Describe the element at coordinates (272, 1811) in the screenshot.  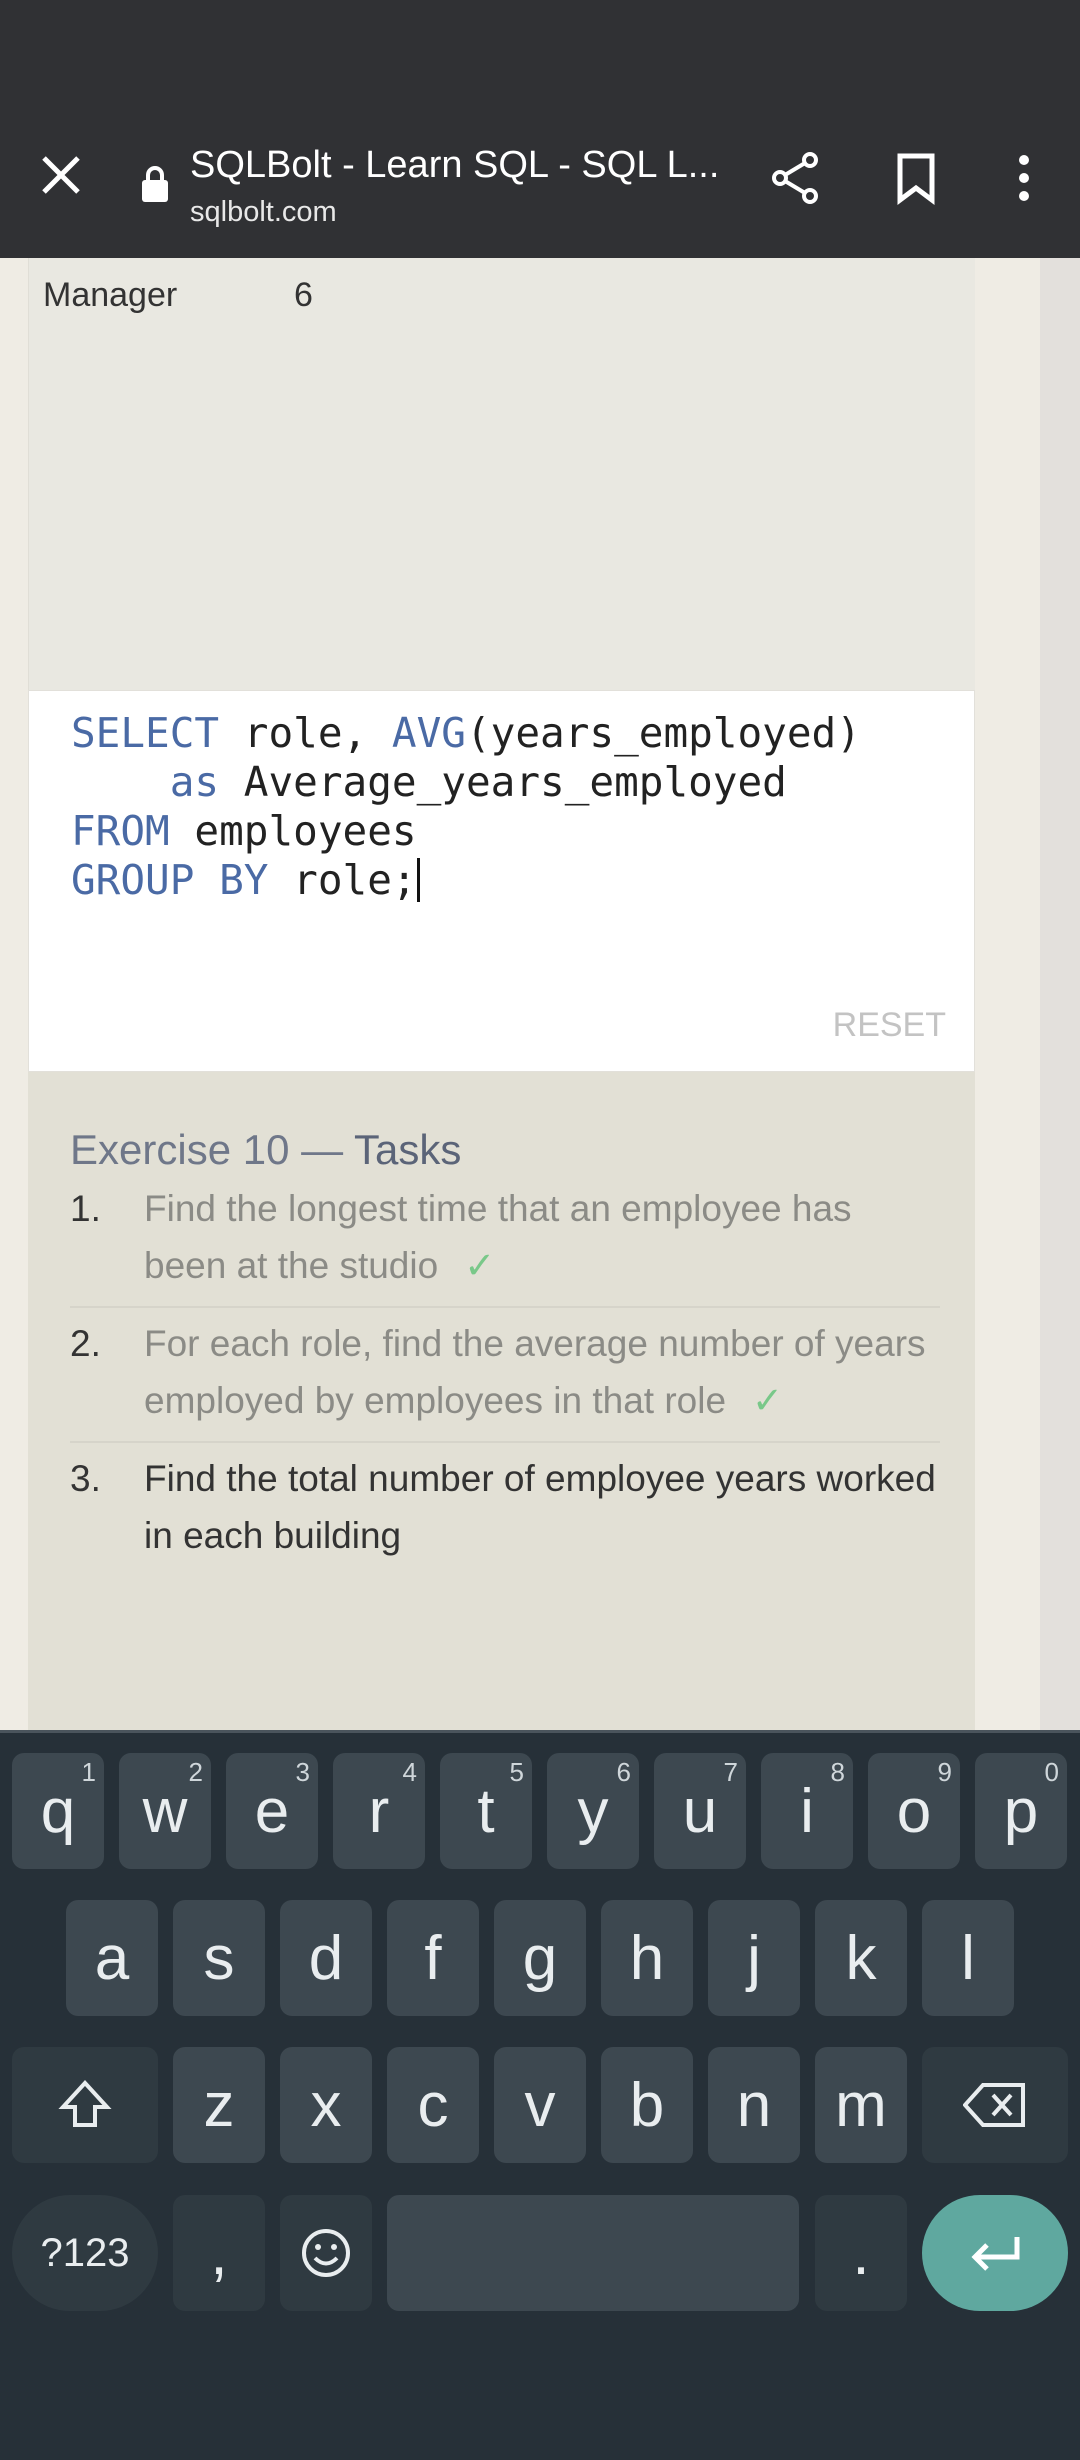
I see `key-e: e3` at that location.